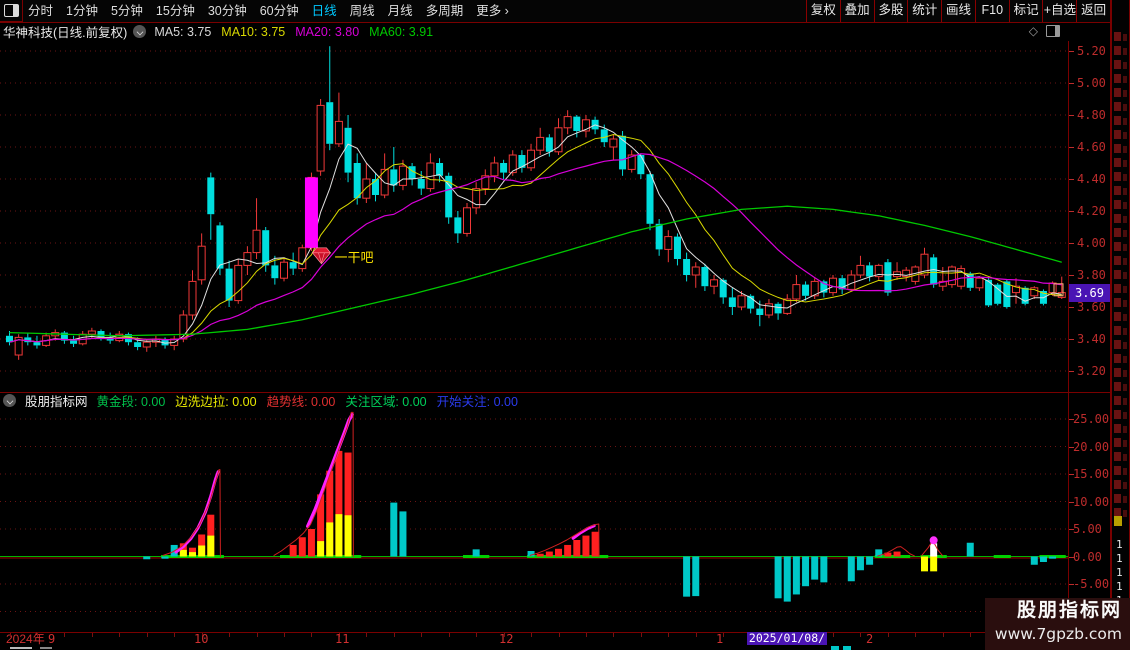 This screenshot has width=1130, height=650. Describe the element at coordinates (127, 11) in the screenshot. I see `tab-5分钟: 5分钟` at that location.